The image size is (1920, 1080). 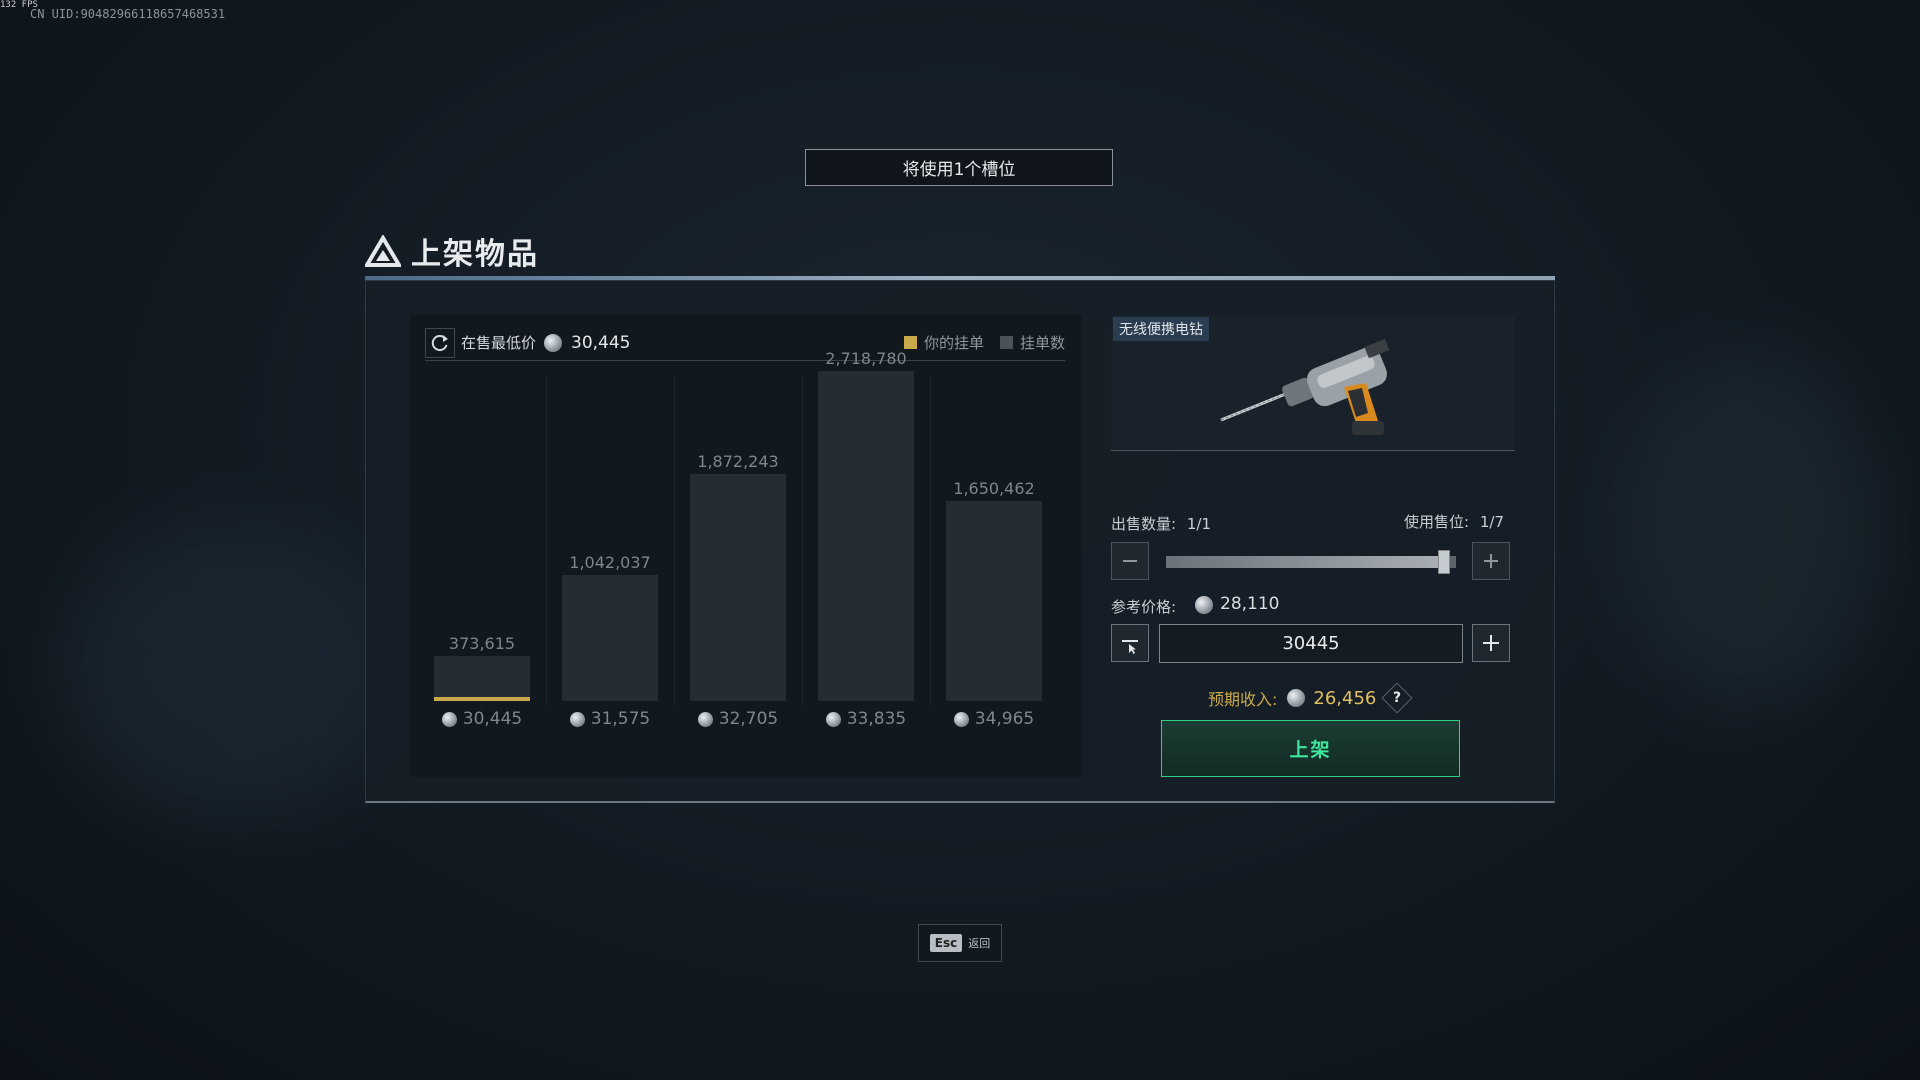 I want to click on slots-label: 使用售位:, so click(x=1437, y=522).